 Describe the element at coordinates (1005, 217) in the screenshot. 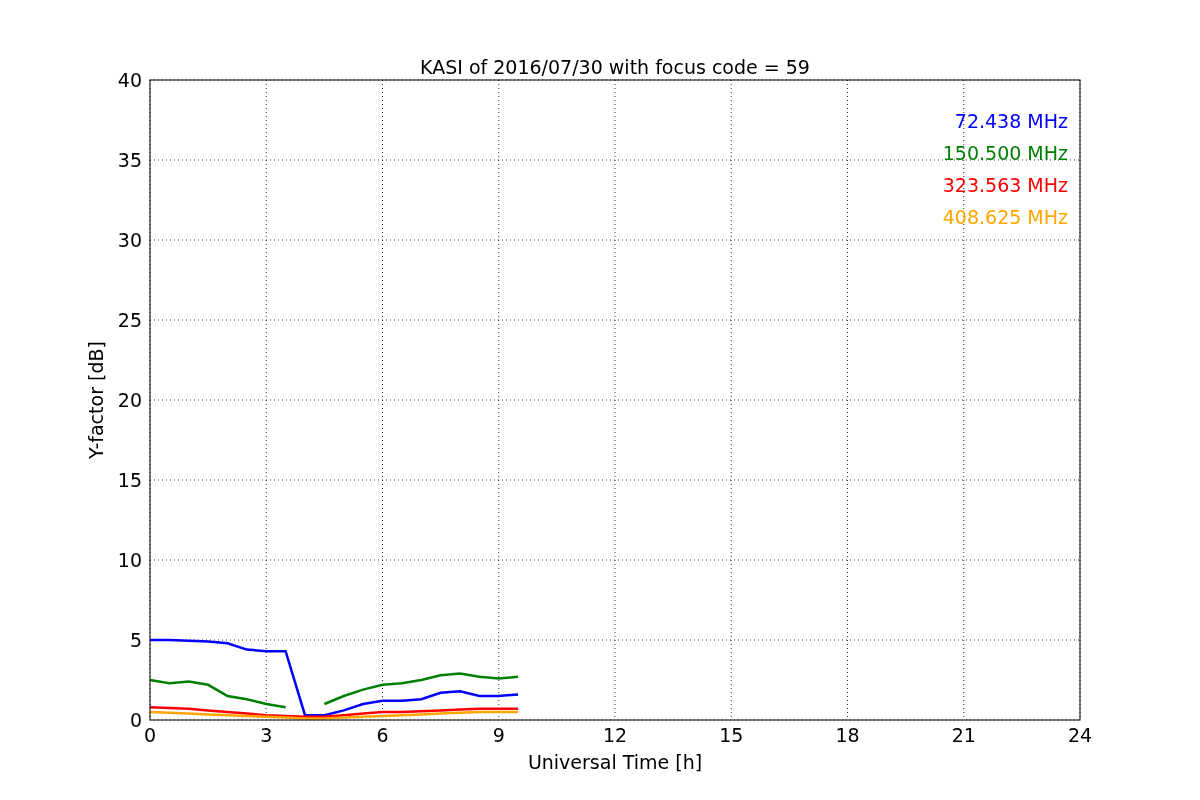

I see `legend-label: 408.625 MHz` at that location.